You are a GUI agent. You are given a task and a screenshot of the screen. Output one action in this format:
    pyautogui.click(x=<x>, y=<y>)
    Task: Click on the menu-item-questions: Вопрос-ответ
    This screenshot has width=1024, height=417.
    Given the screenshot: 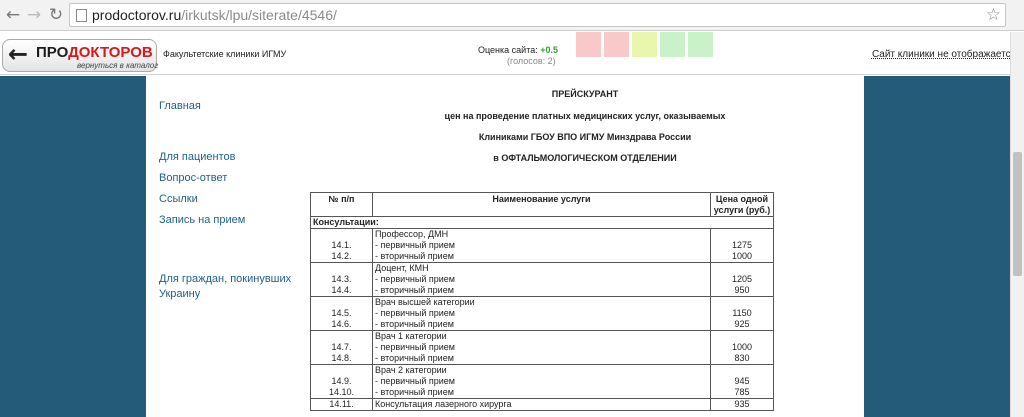 What is the action you would take?
    pyautogui.click(x=193, y=178)
    